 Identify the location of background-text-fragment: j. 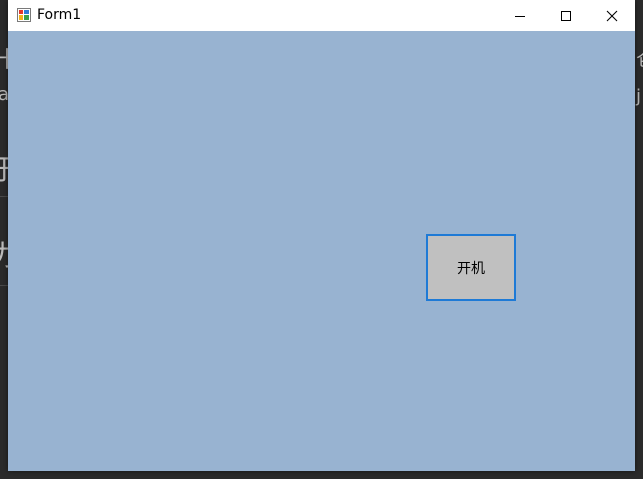
(639, 96).